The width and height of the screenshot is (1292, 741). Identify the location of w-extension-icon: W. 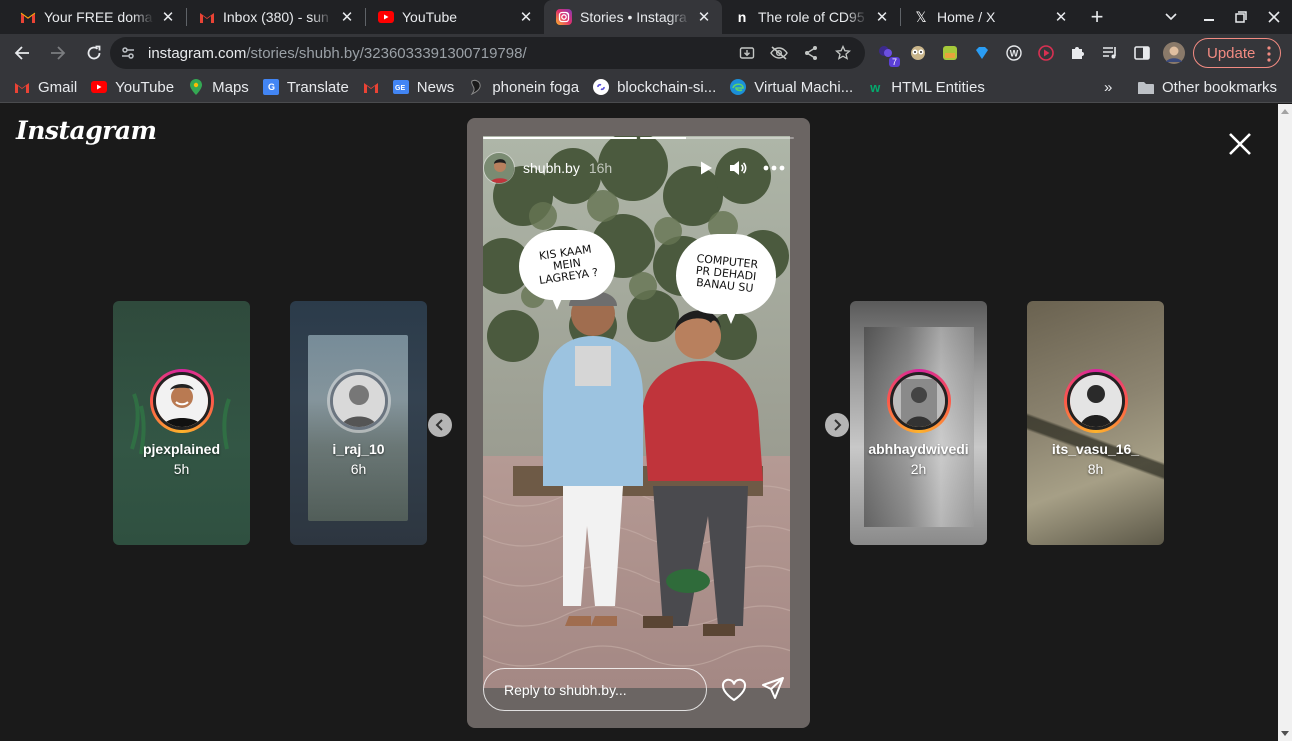
(1014, 53).